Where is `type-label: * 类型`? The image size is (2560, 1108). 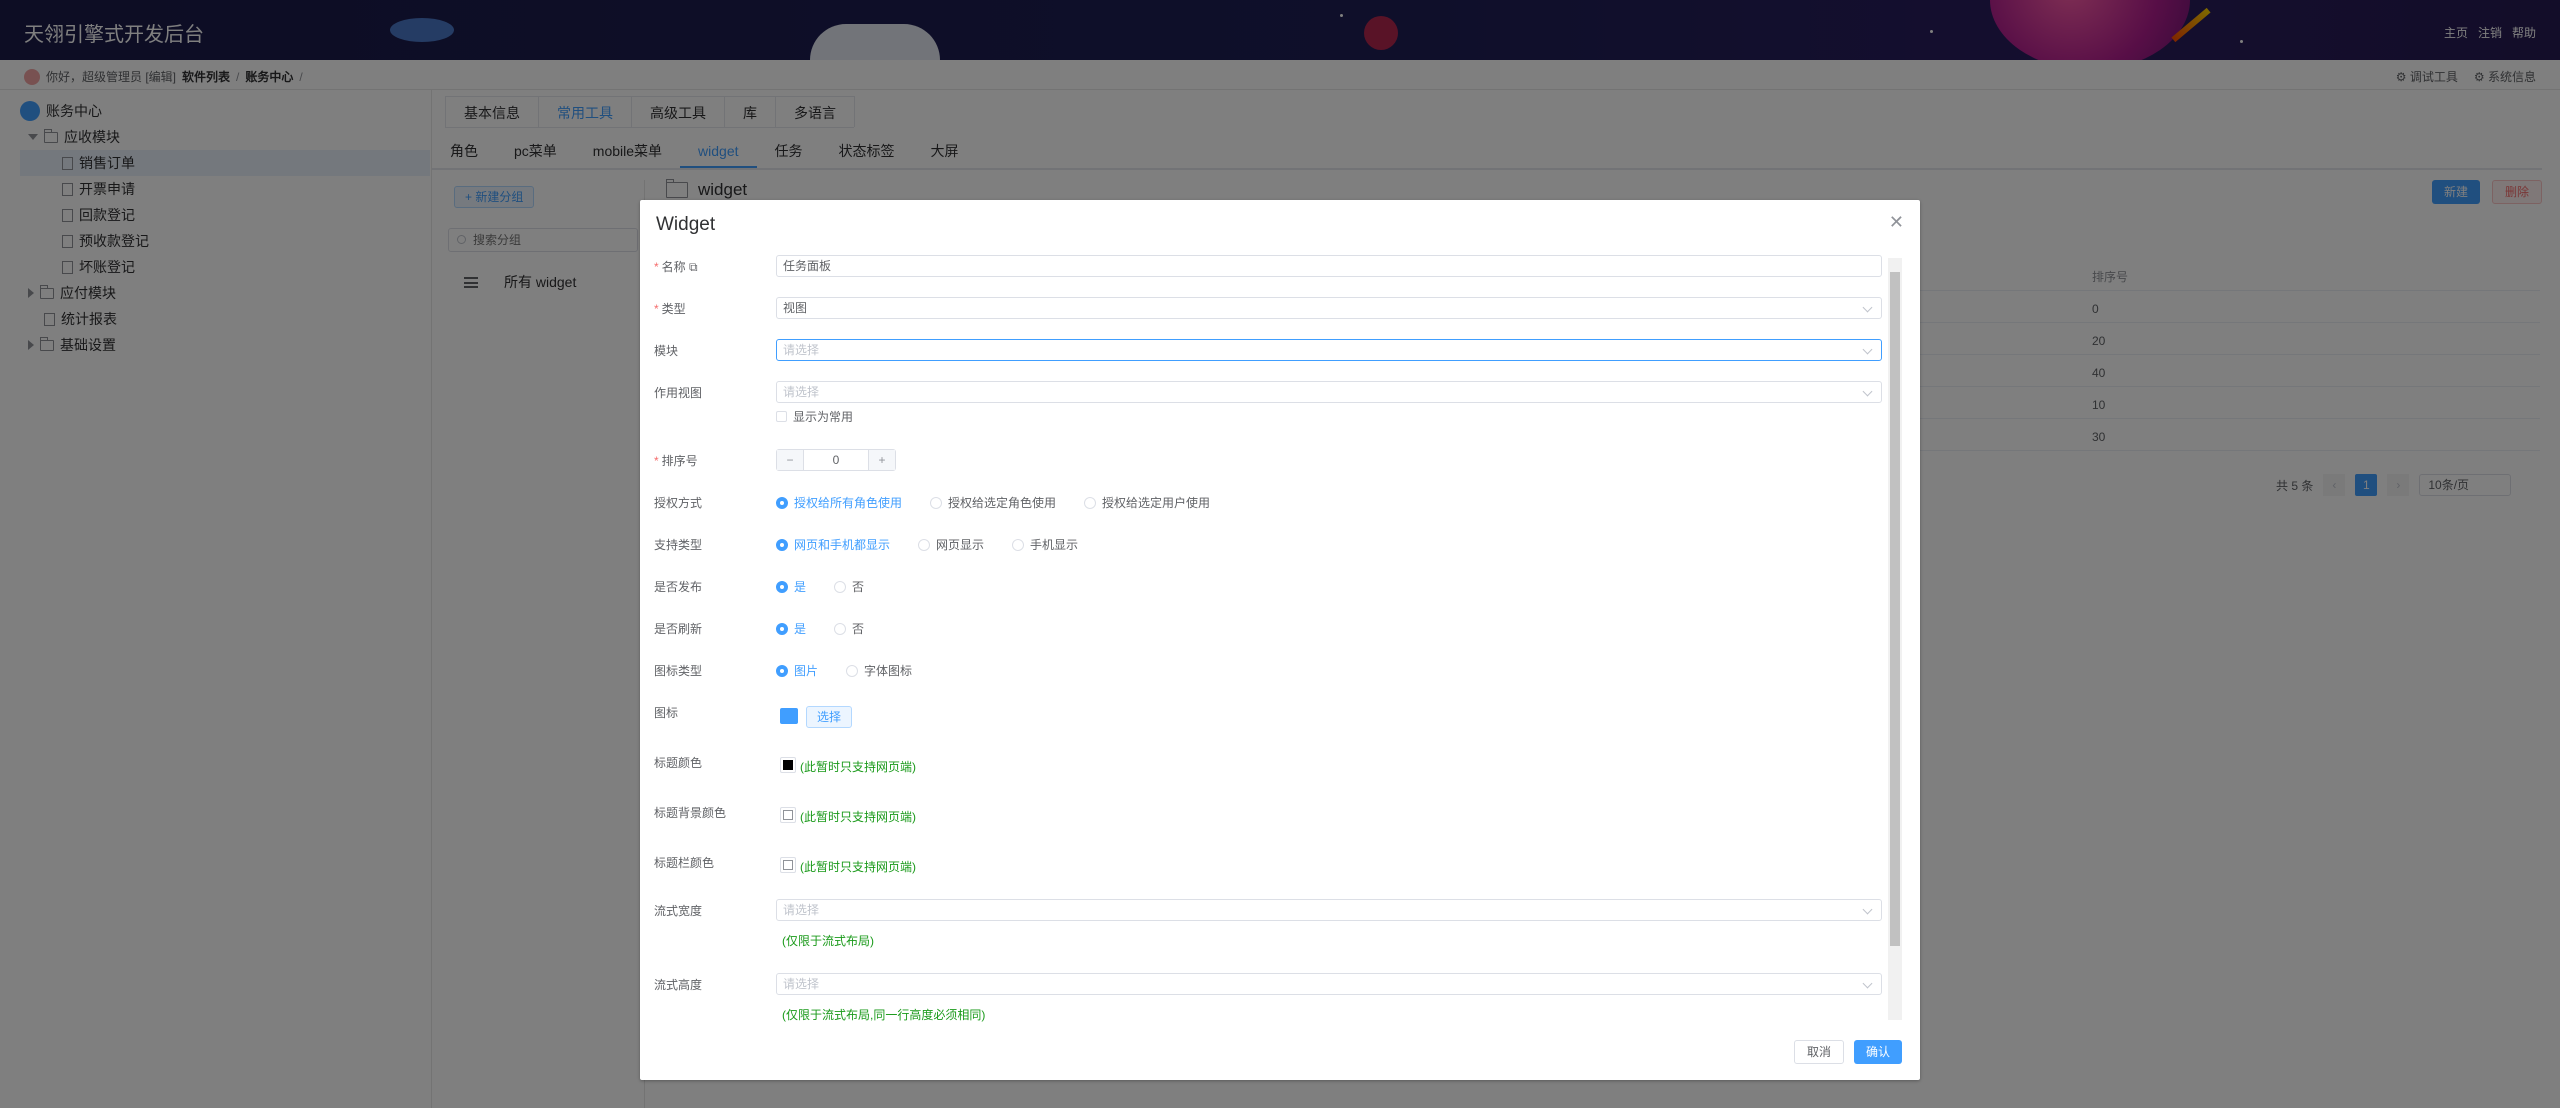 type-label: * 类型 is located at coordinates (670, 308).